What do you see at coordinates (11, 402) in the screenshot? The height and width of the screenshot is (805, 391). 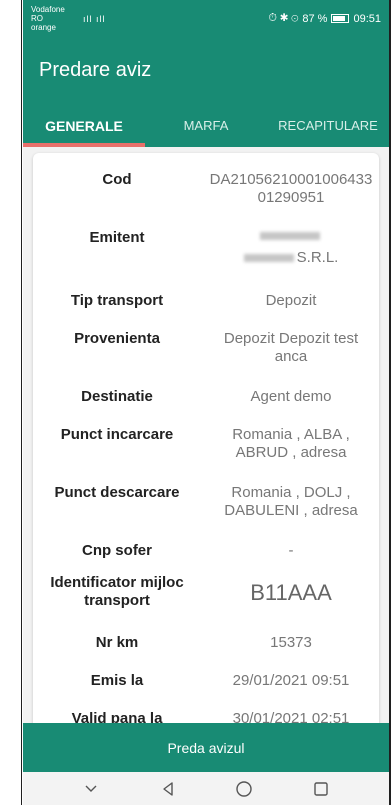 I see `left-border` at bounding box center [11, 402].